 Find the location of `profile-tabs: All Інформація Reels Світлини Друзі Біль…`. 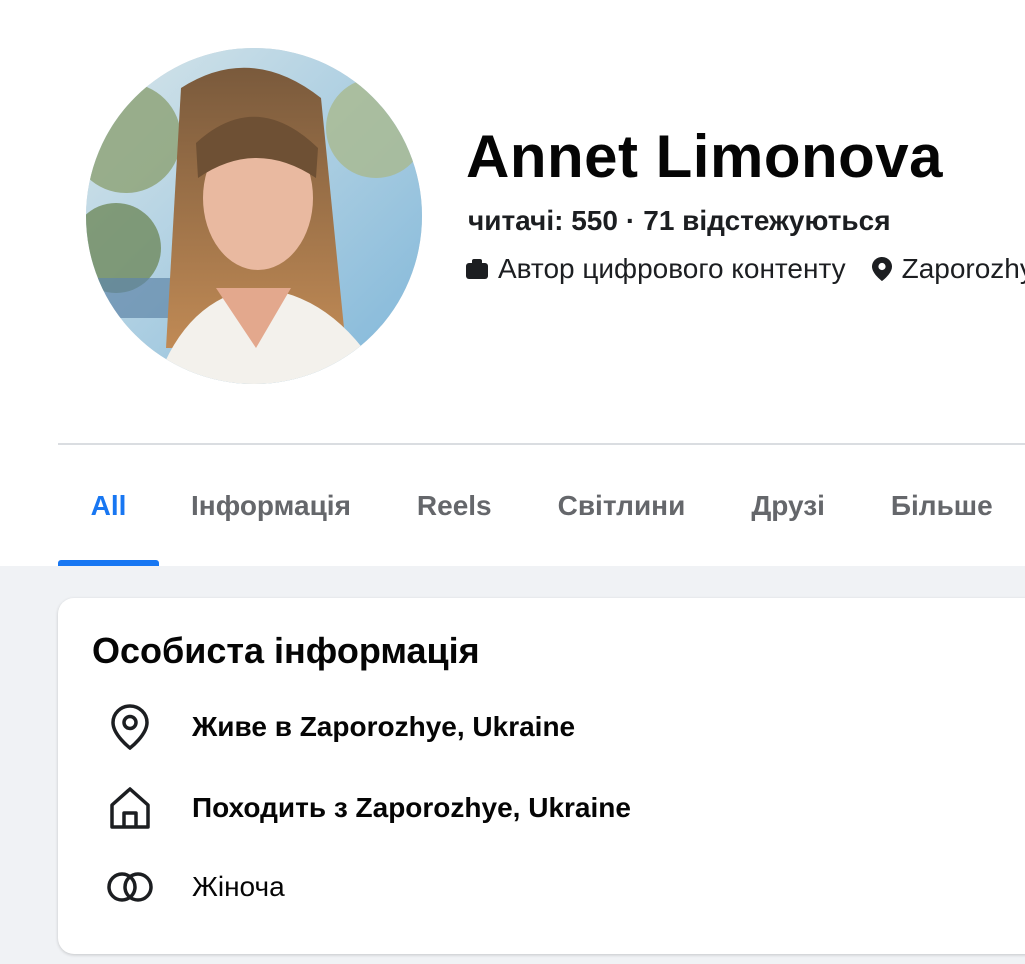

profile-tabs: All Інформація Reels Світлини Друзі Біль… is located at coordinates (541, 505).